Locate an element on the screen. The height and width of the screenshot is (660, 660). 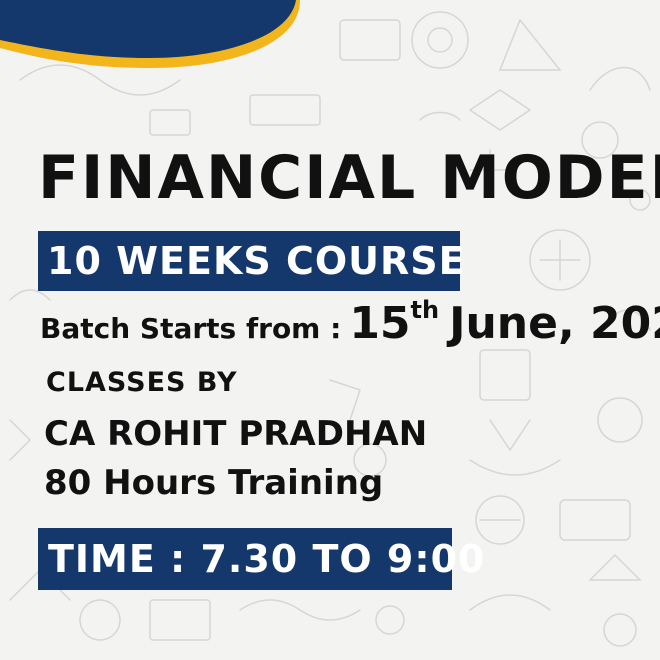
instructor-name: CA ROHIT PRADHAN is located at coordinates (236, 434).